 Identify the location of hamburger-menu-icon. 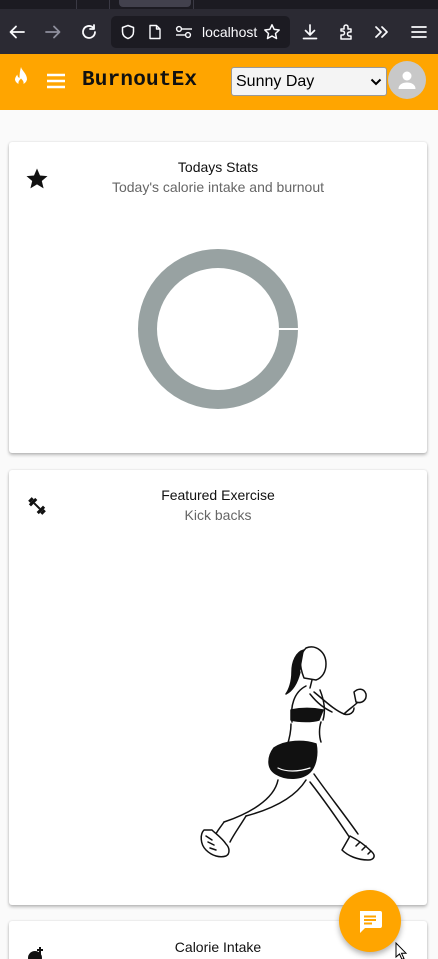
(419, 31).